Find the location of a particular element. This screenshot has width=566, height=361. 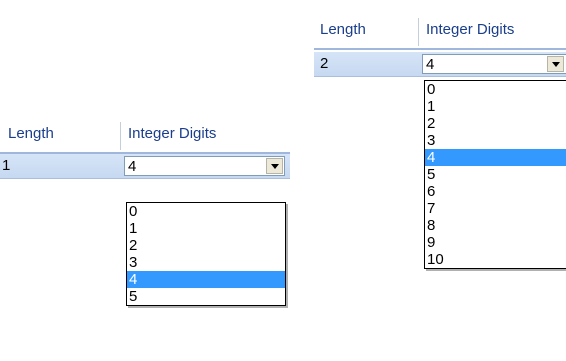

left-grid-header: Length Integer Digits is located at coordinates (145, 135).